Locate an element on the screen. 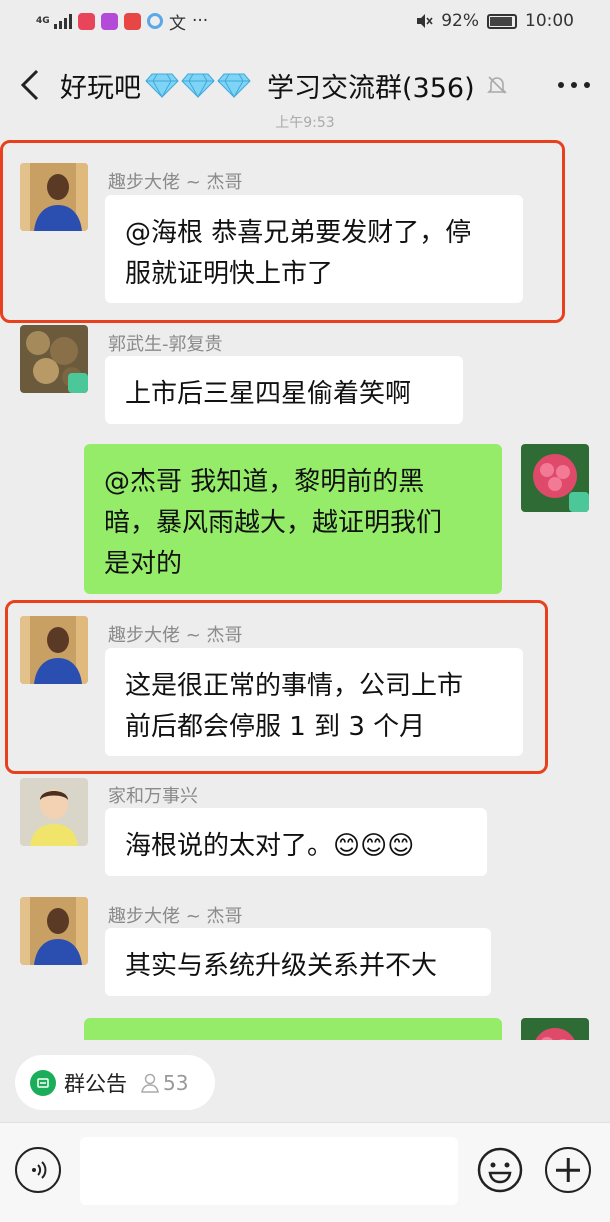  message-line: 海根说的太对了。😊😊😊 is located at coordinates (270, 846).